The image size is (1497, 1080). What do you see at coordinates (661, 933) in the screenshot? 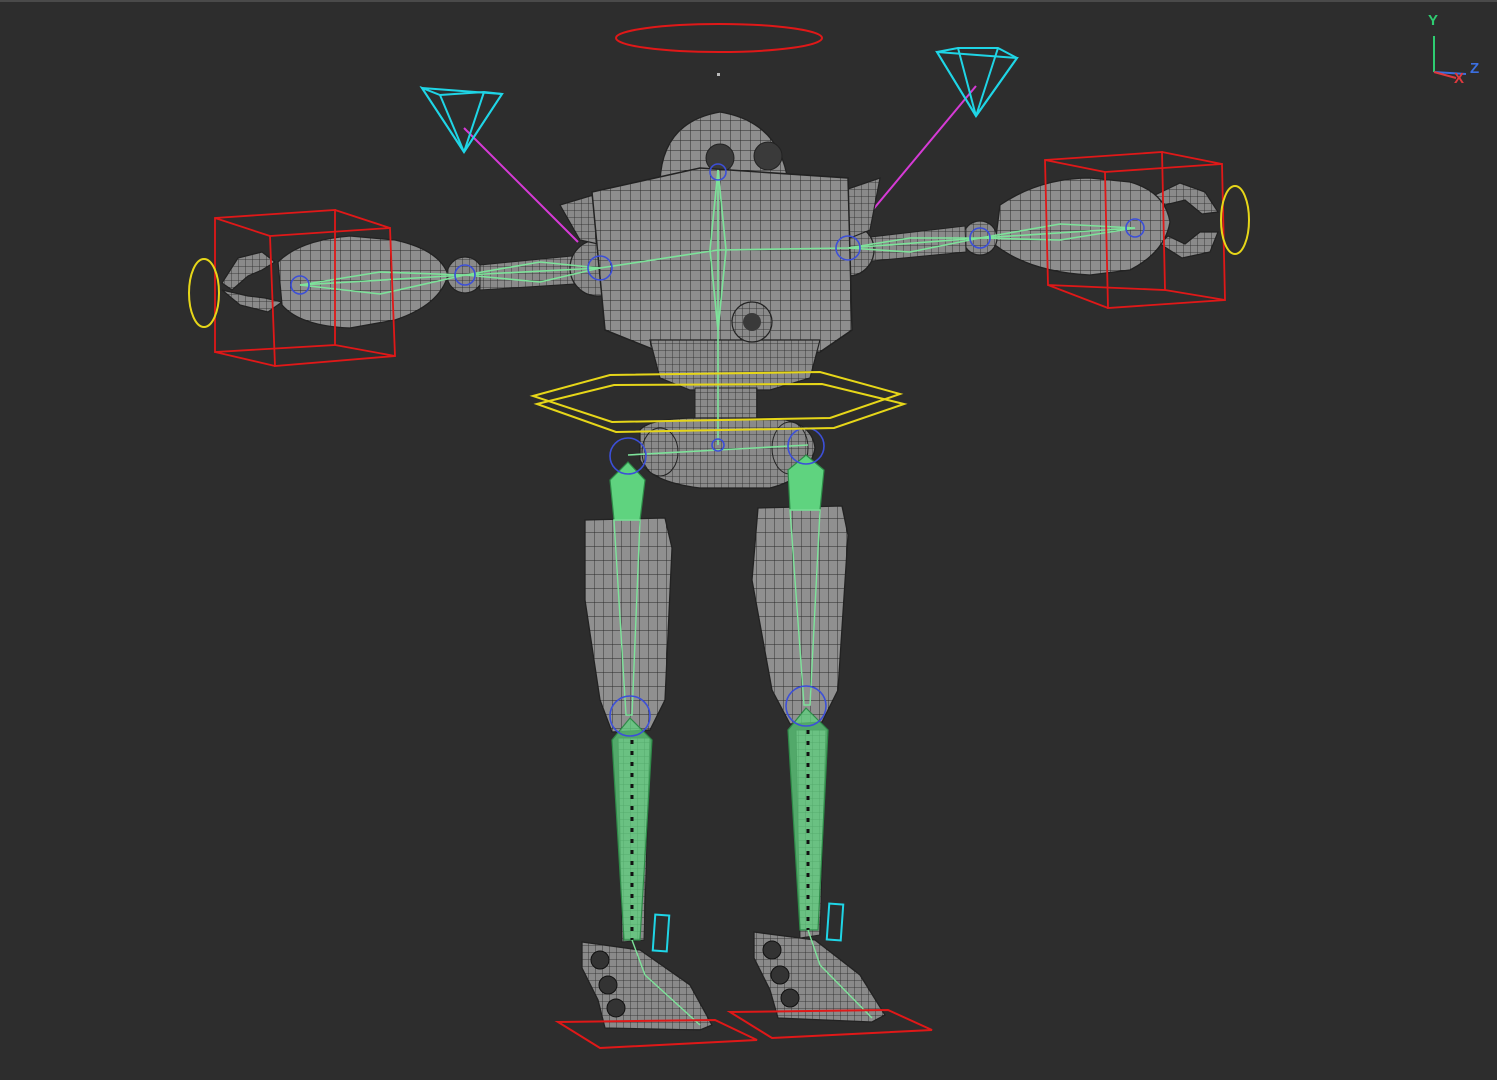
I see `left-heel-target` at bounding box center [661, 933].